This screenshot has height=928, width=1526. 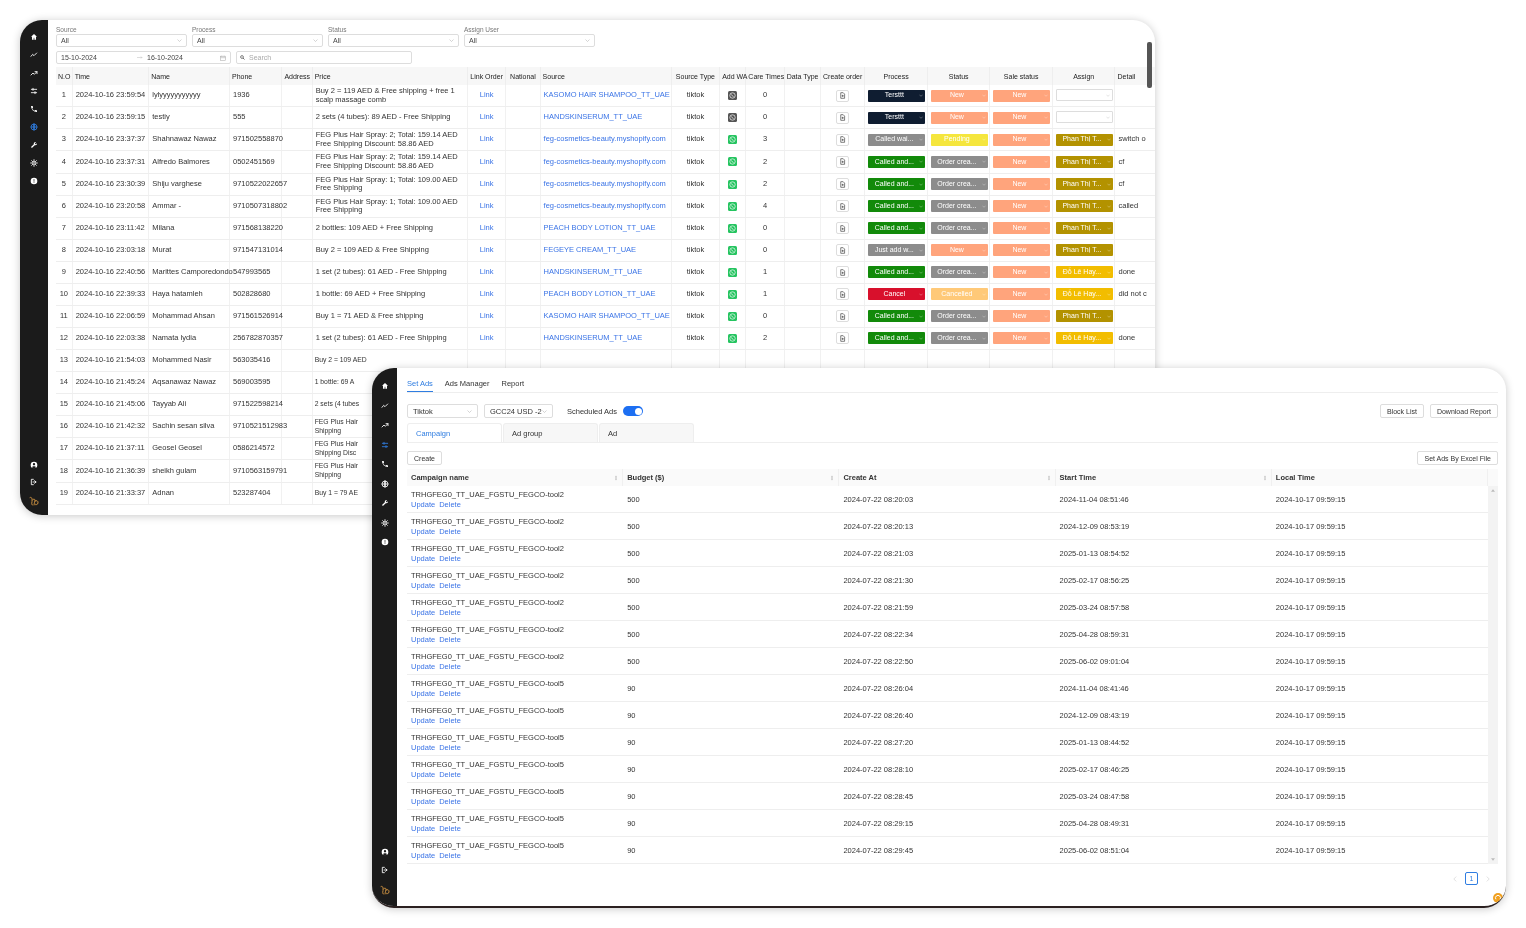 I want to click on help-bubble-icon, so click(x=1498, y=898).